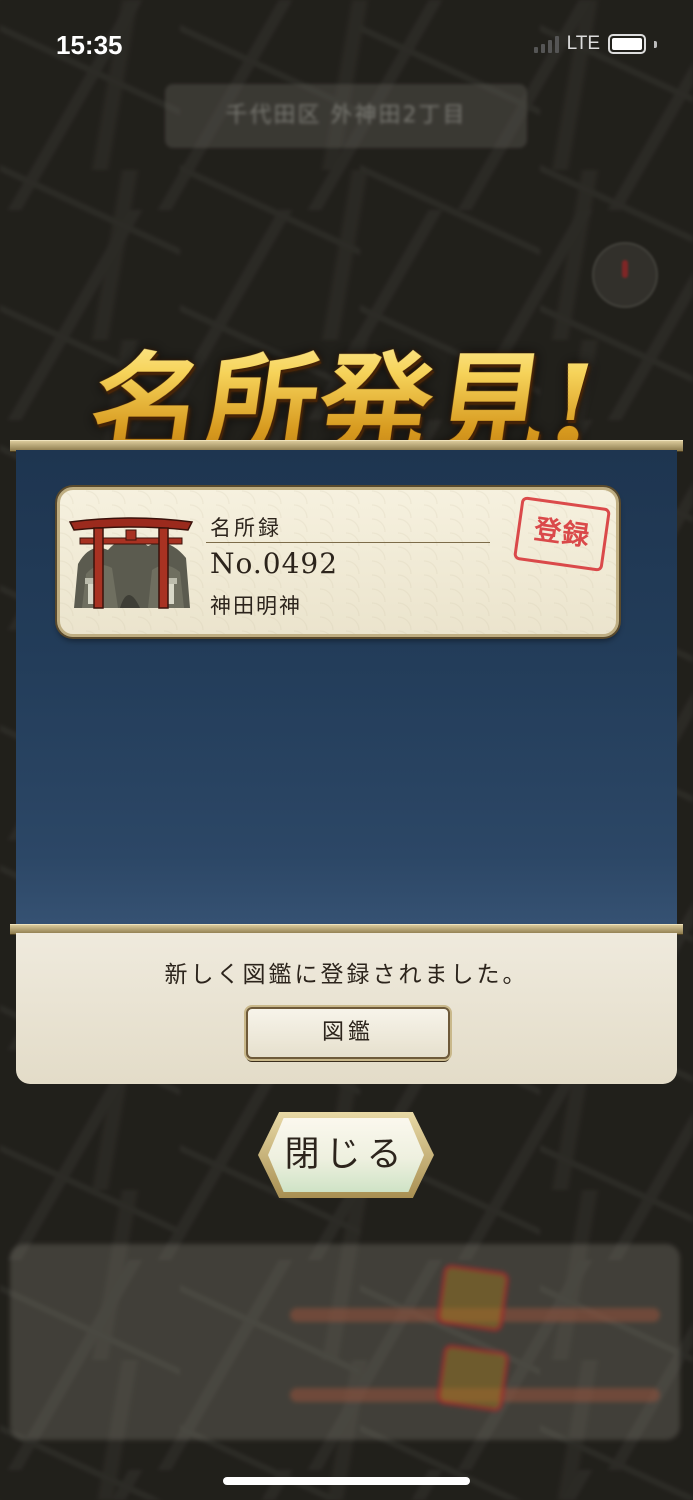  I want to click on meisho-card: 名所録 No.0492 神田明神 登録, so click(338, 562).